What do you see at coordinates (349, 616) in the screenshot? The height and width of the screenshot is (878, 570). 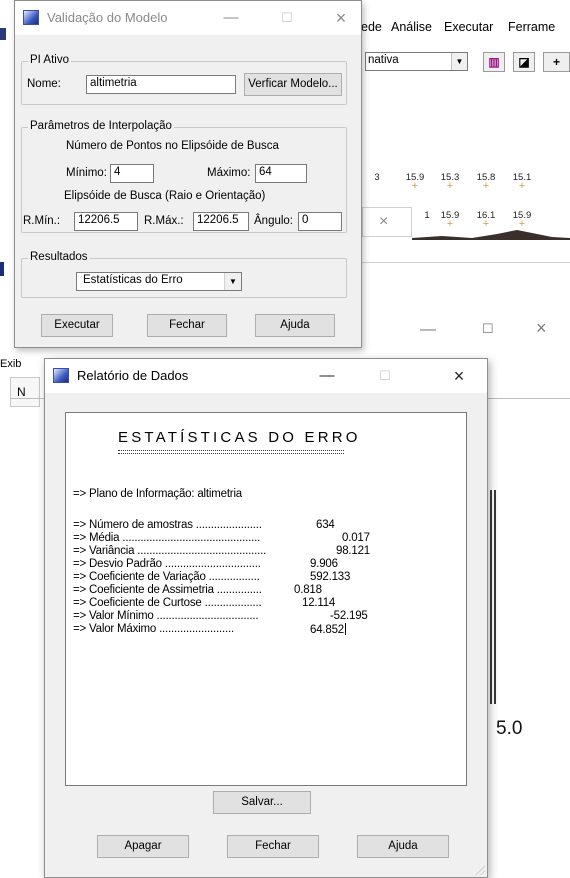 I see `stat-value: -52.195` at bounding box center [349, 616].